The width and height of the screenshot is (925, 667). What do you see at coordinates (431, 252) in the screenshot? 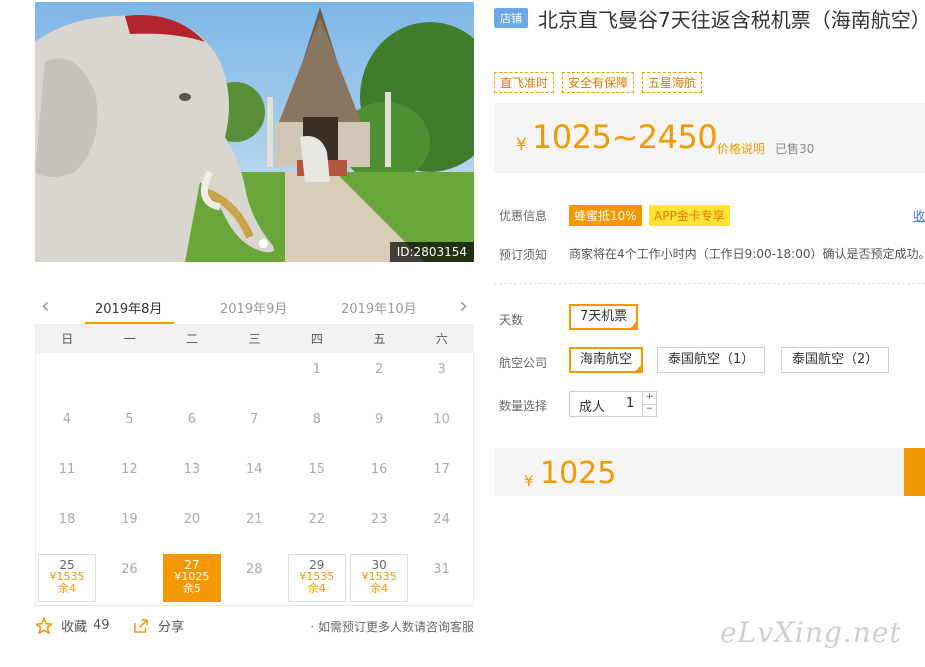
I see `image-id-label: ID:2803154` at bounding box center [431, 252].